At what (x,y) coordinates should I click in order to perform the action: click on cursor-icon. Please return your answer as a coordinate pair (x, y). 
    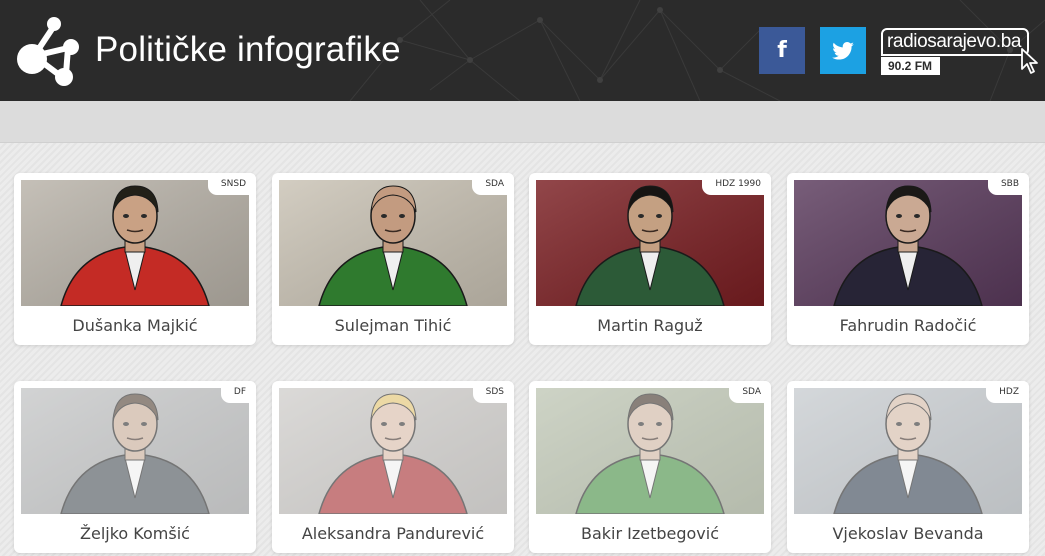
    Looking at the image, I should click on (1029, 61).